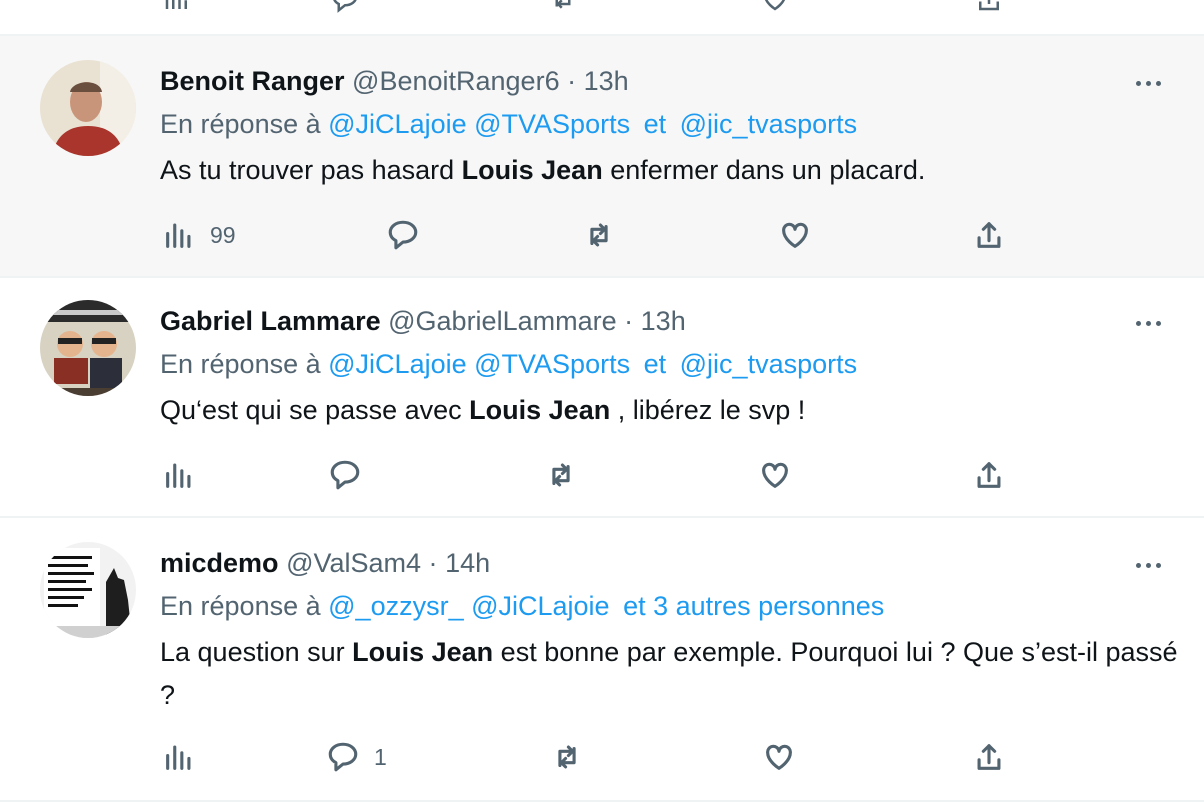 Image resolution: width=1204 pixels, height=802 pixels. What do you see at coordinates (353, 563) in the screenshot?
I see `author-handle: @ValSam4` at bounding box center [353, 563].